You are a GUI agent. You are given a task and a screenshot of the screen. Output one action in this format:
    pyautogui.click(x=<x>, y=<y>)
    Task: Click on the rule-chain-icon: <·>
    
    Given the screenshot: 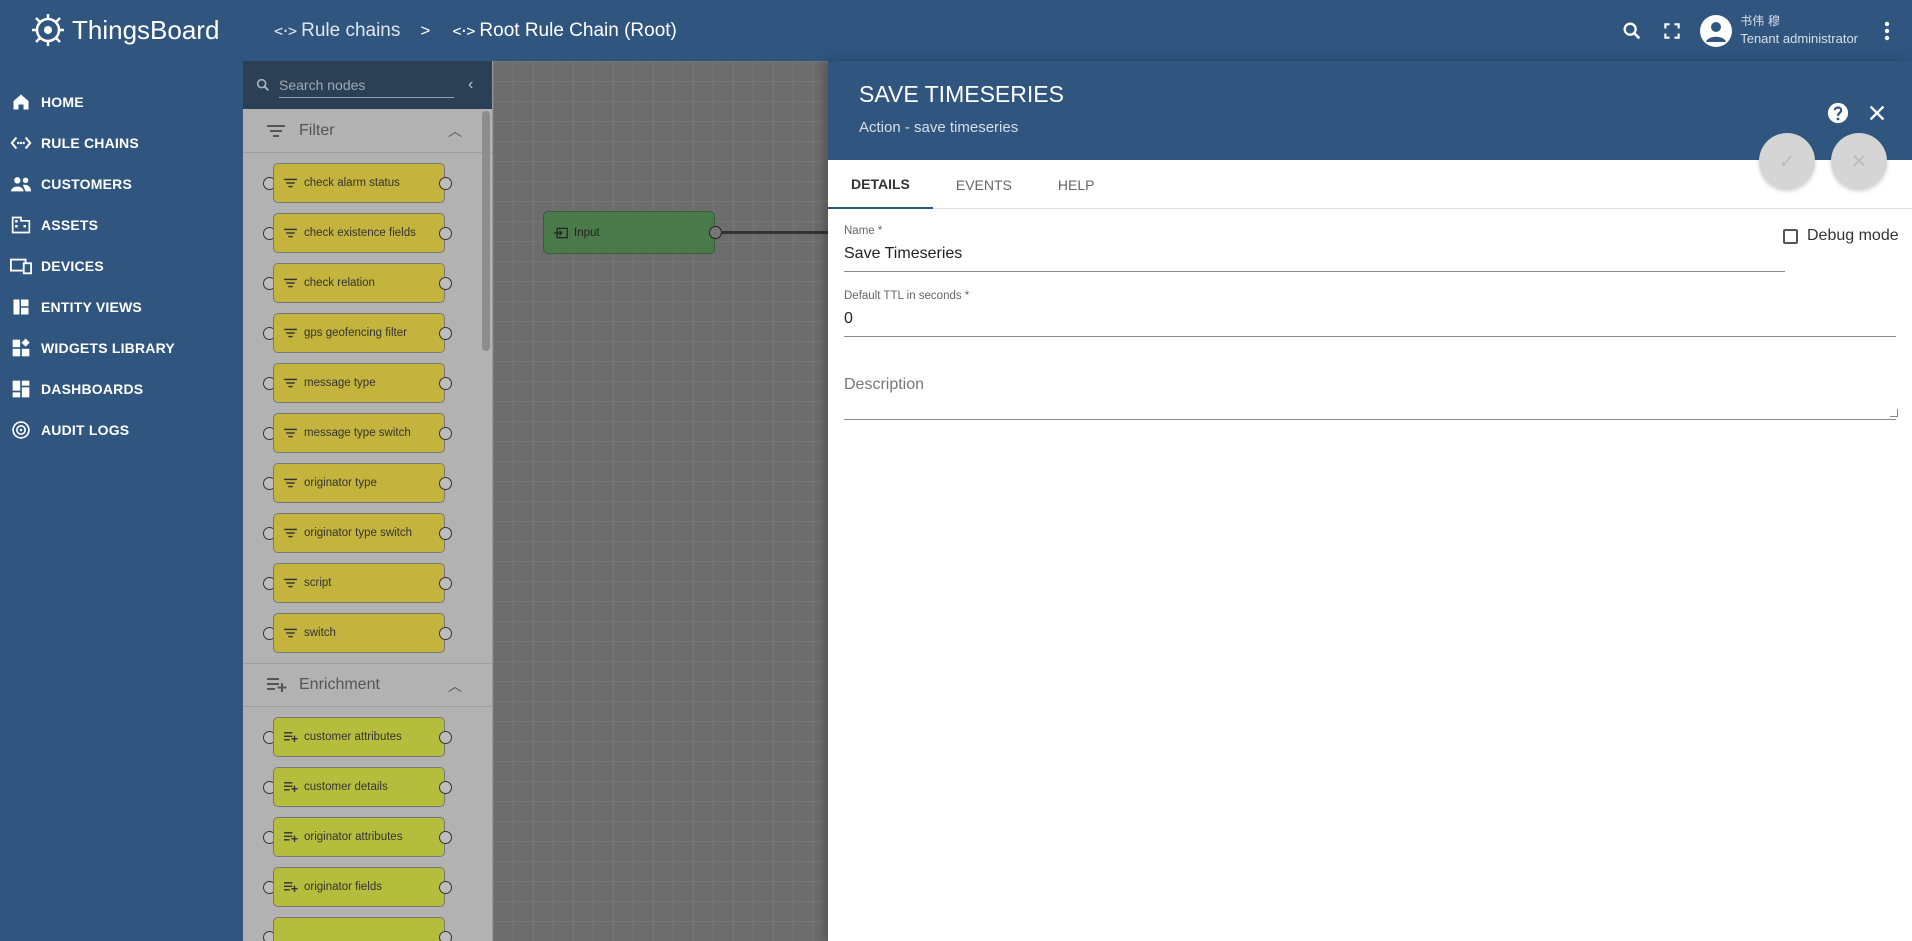 What is the action you would take?
    pyautogui.click(x=285, y=30)
    